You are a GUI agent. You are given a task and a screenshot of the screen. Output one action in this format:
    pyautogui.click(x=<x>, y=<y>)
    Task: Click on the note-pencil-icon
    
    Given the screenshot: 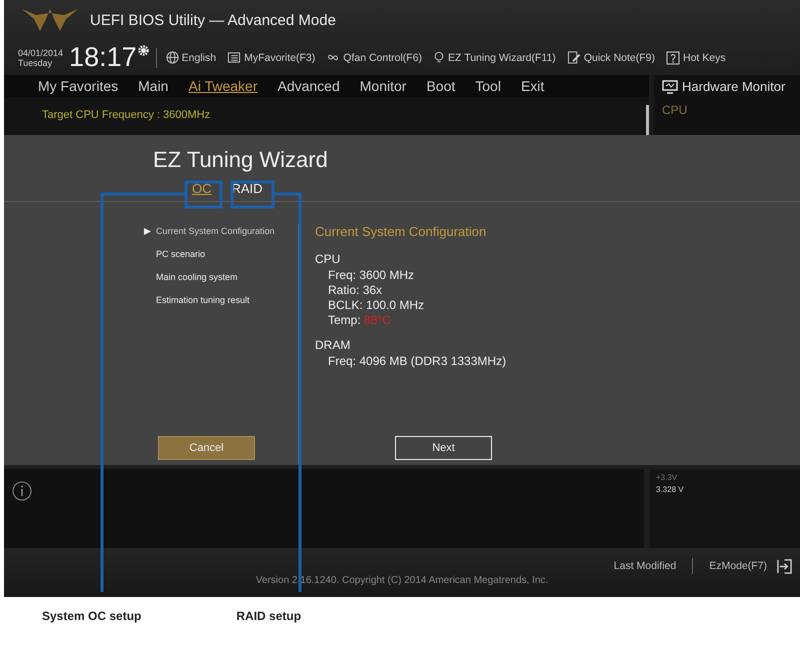 What is the action you would take?
    pyautogui.click(x=573, y=57)
    